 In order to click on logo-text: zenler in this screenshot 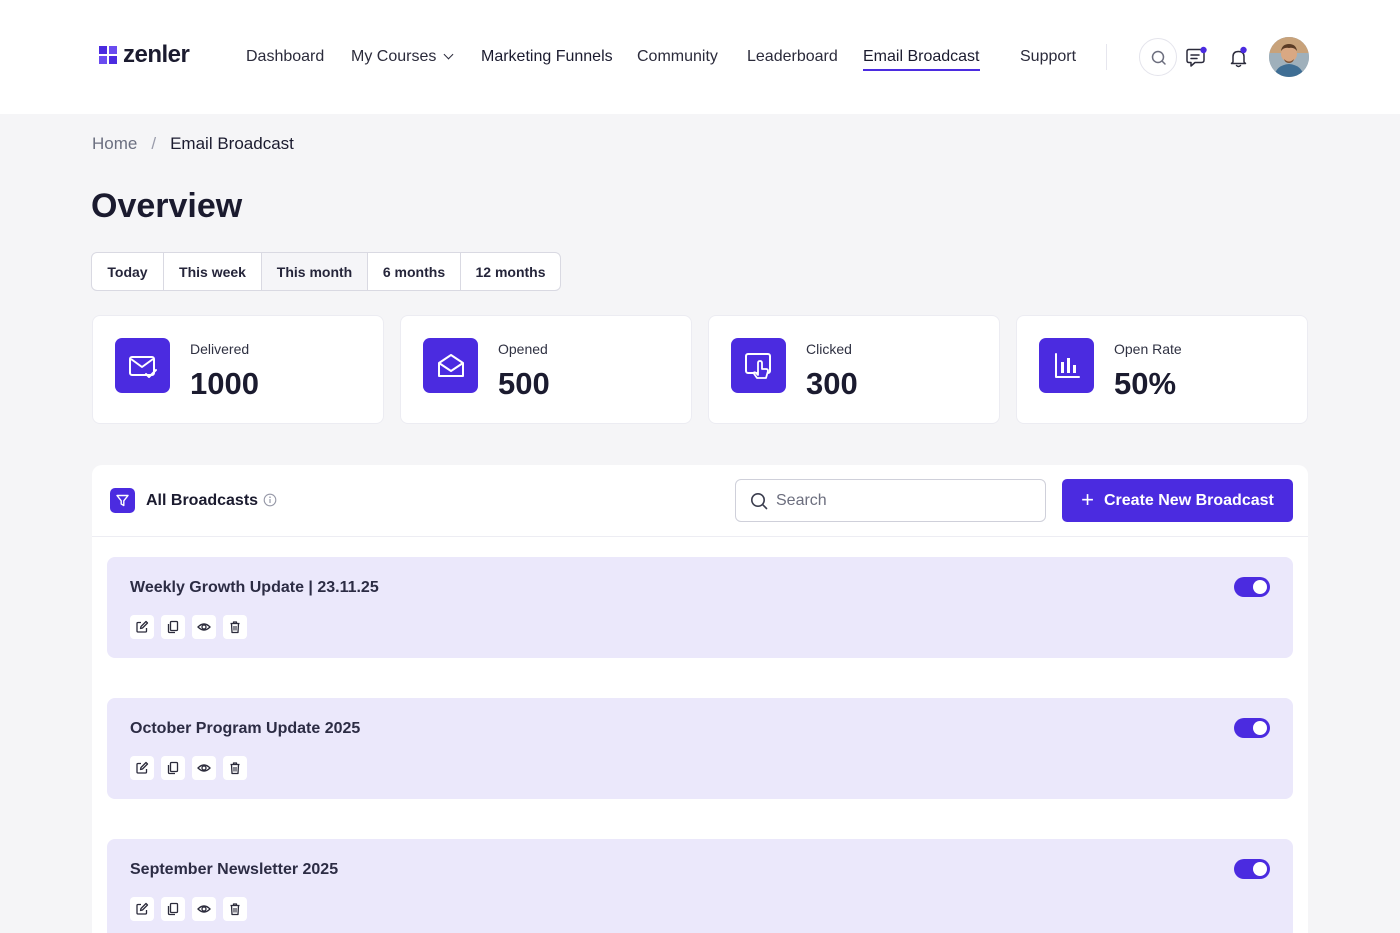, I will do `click(156, 54)`.